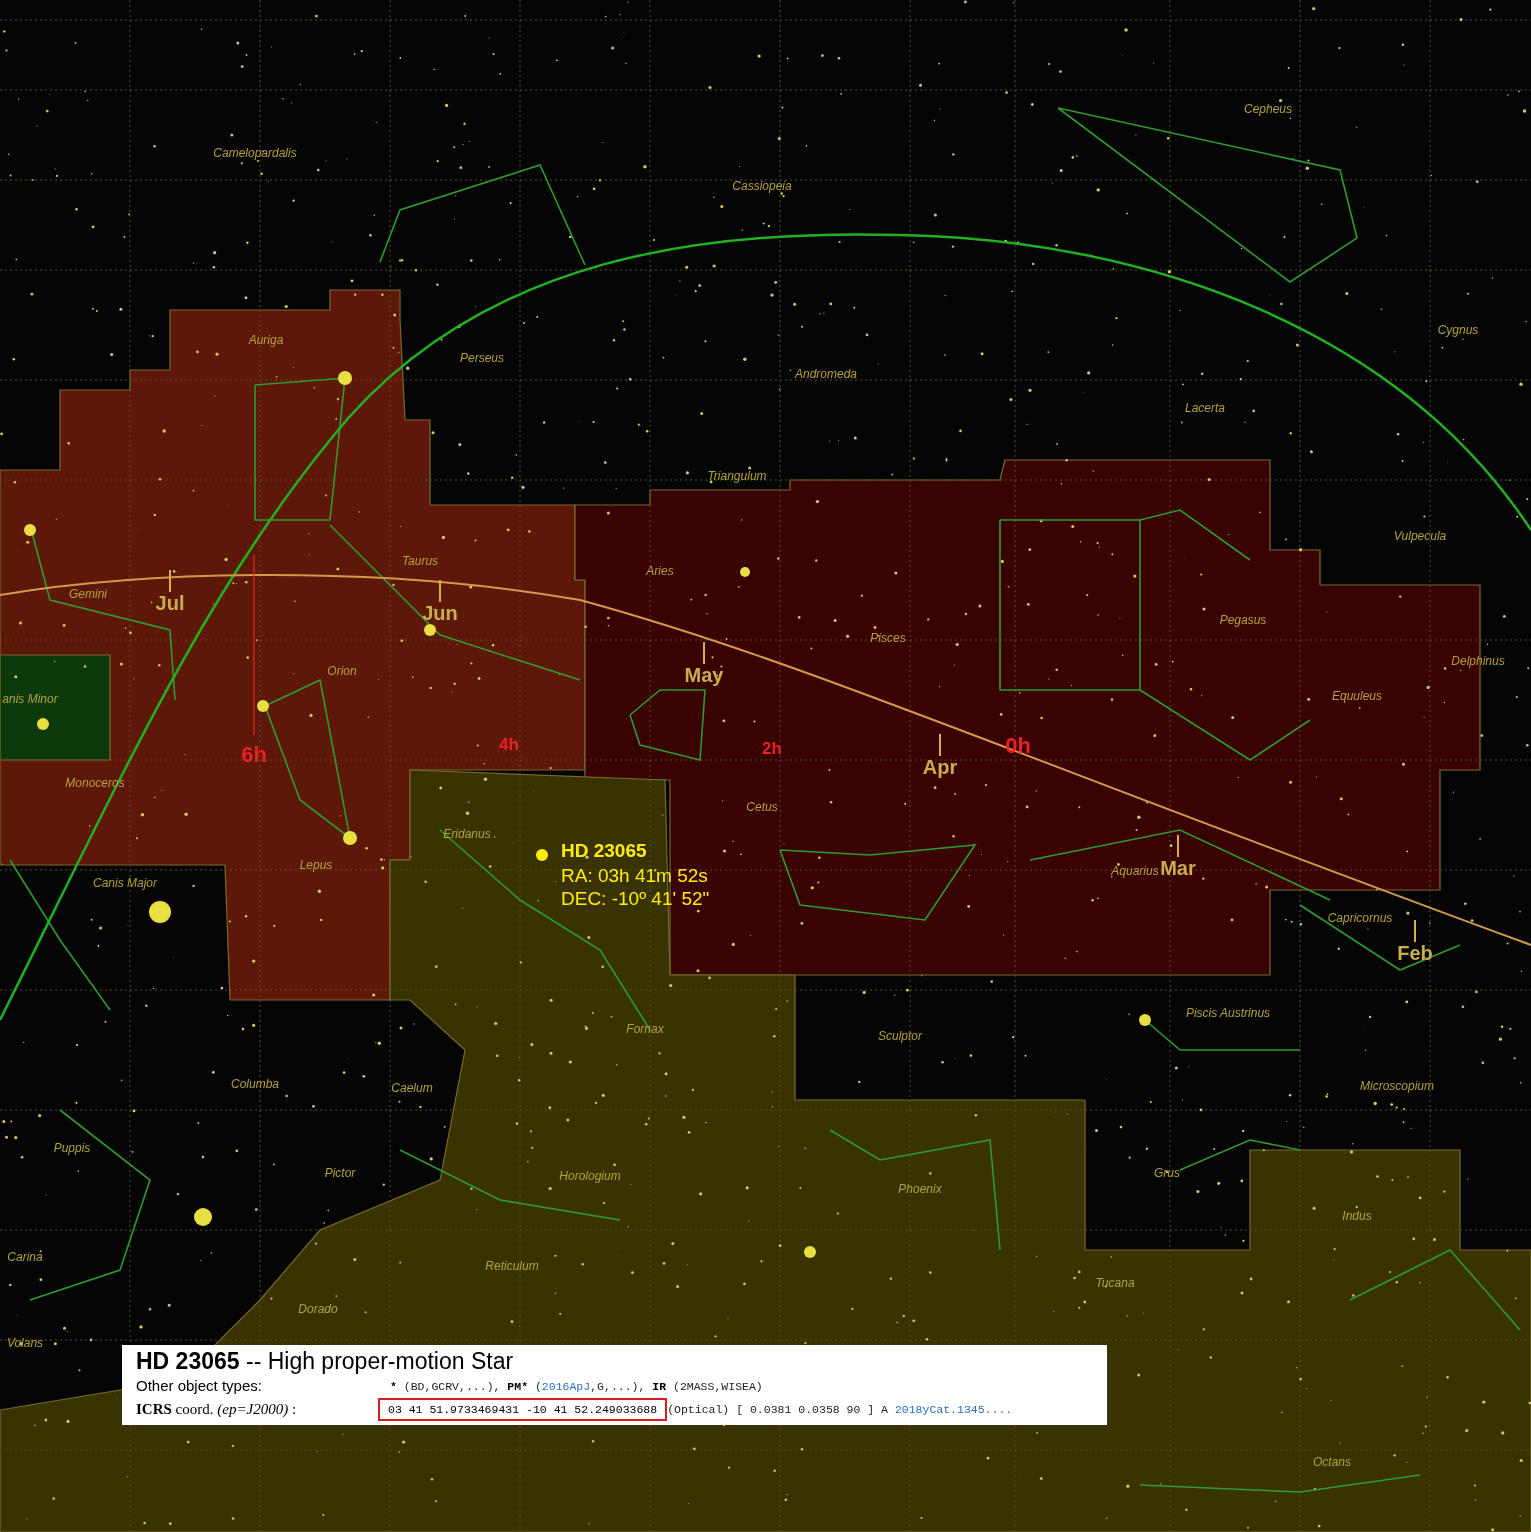  I want to click on constellation-label: Volans, so click(25, 1343).